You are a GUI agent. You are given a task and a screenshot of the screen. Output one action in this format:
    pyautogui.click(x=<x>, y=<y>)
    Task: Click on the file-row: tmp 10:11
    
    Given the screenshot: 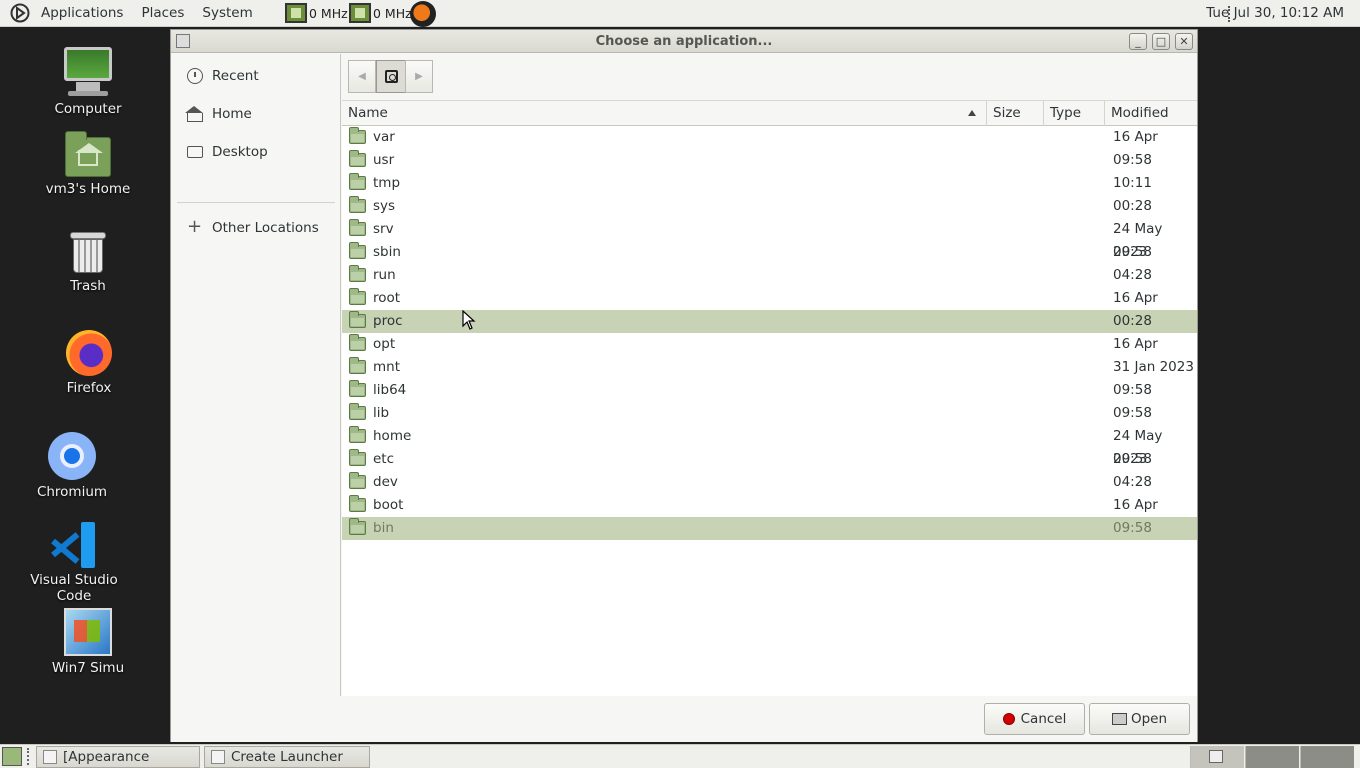 What is the action you would take?
    pyautogui.click(x=769, y=183)
    